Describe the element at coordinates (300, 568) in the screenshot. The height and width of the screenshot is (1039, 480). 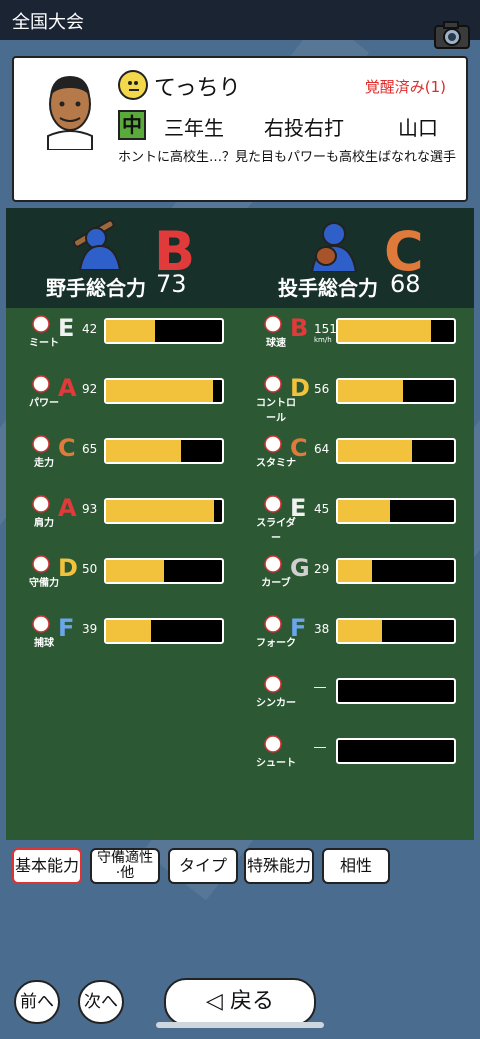
I see `pitcher-stat-grade: G` at that location.